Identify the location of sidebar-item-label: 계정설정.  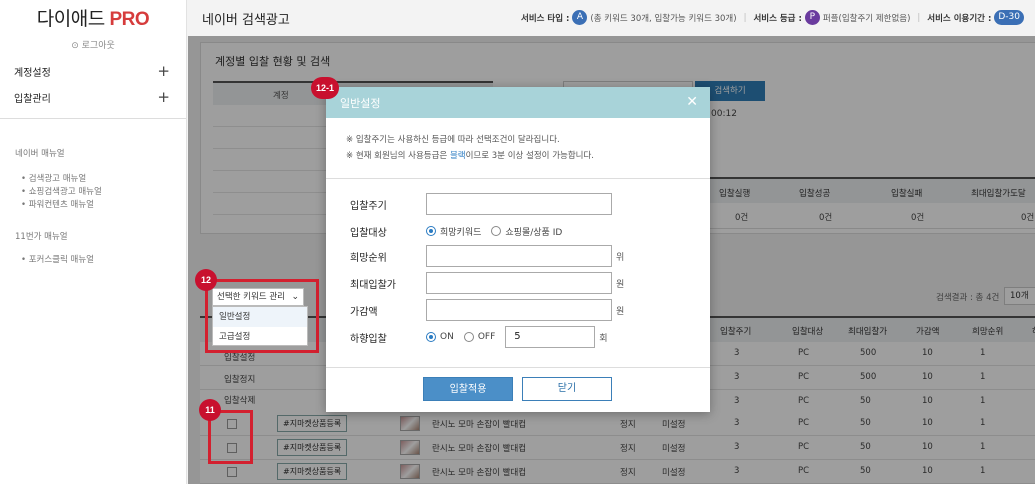
(32, 73).